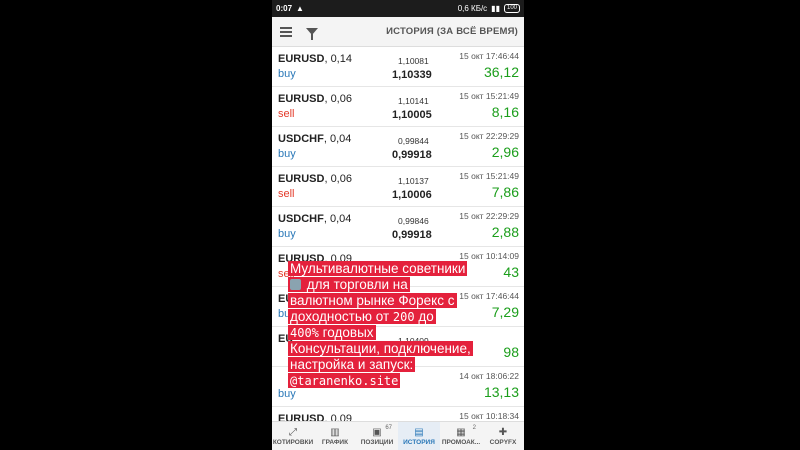  Describe the element at coordinates (495, 8) in the screenshot. I see `signal-icon: ▮▮` at that location.